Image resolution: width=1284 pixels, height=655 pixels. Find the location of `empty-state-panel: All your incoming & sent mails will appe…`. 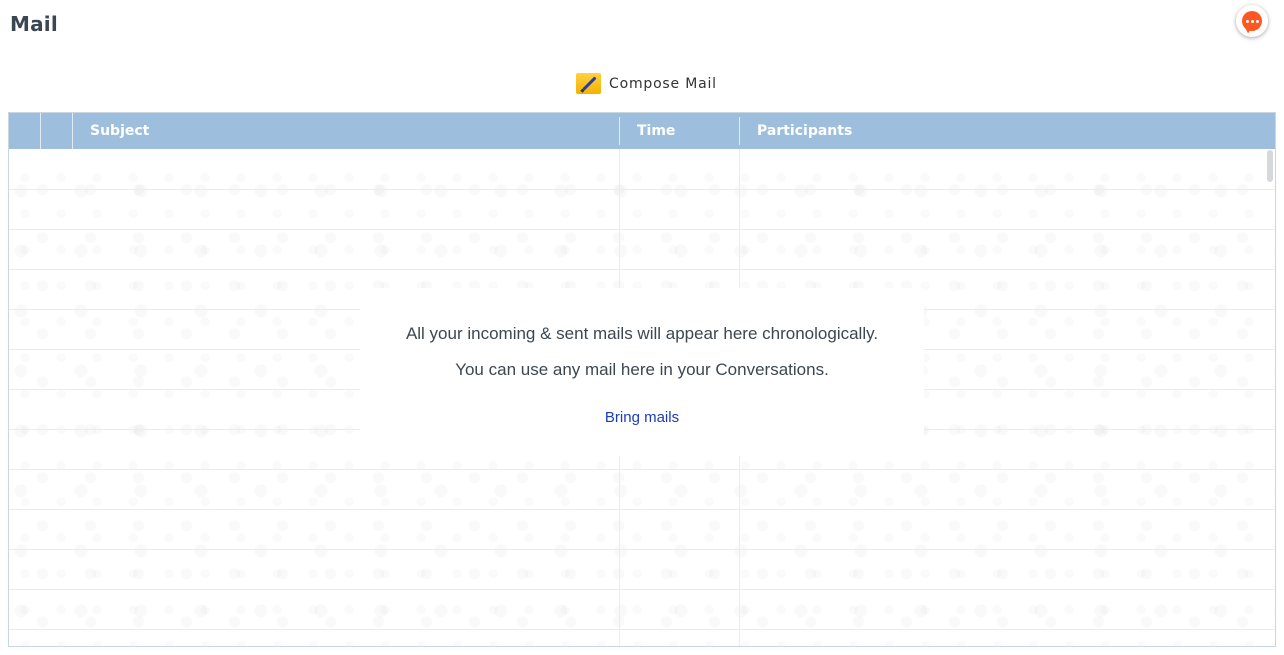

empty-state-panel: All your incoming & sent mails will appe… is located at coordinates (642, 372).